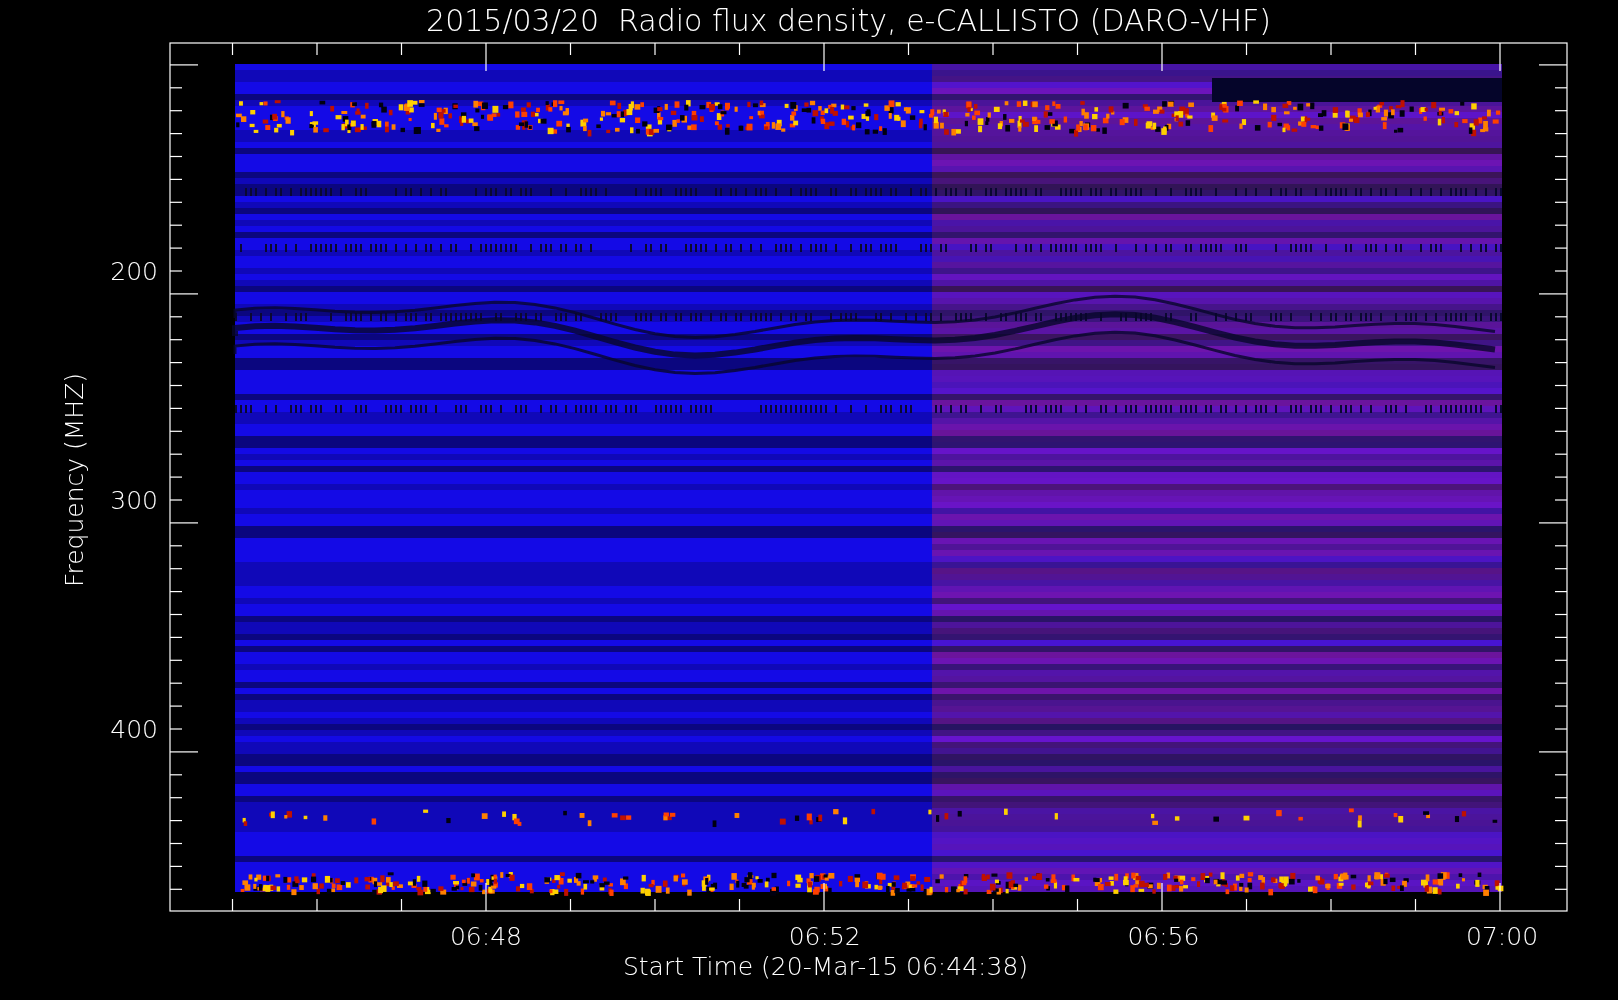 This screenshot has width=1618, height=1000. What do you see at coordinates (74, 480) in the screenshot?
I see `y-axis-label: Frequency (MHZ)` at bounding box center [74, 480].